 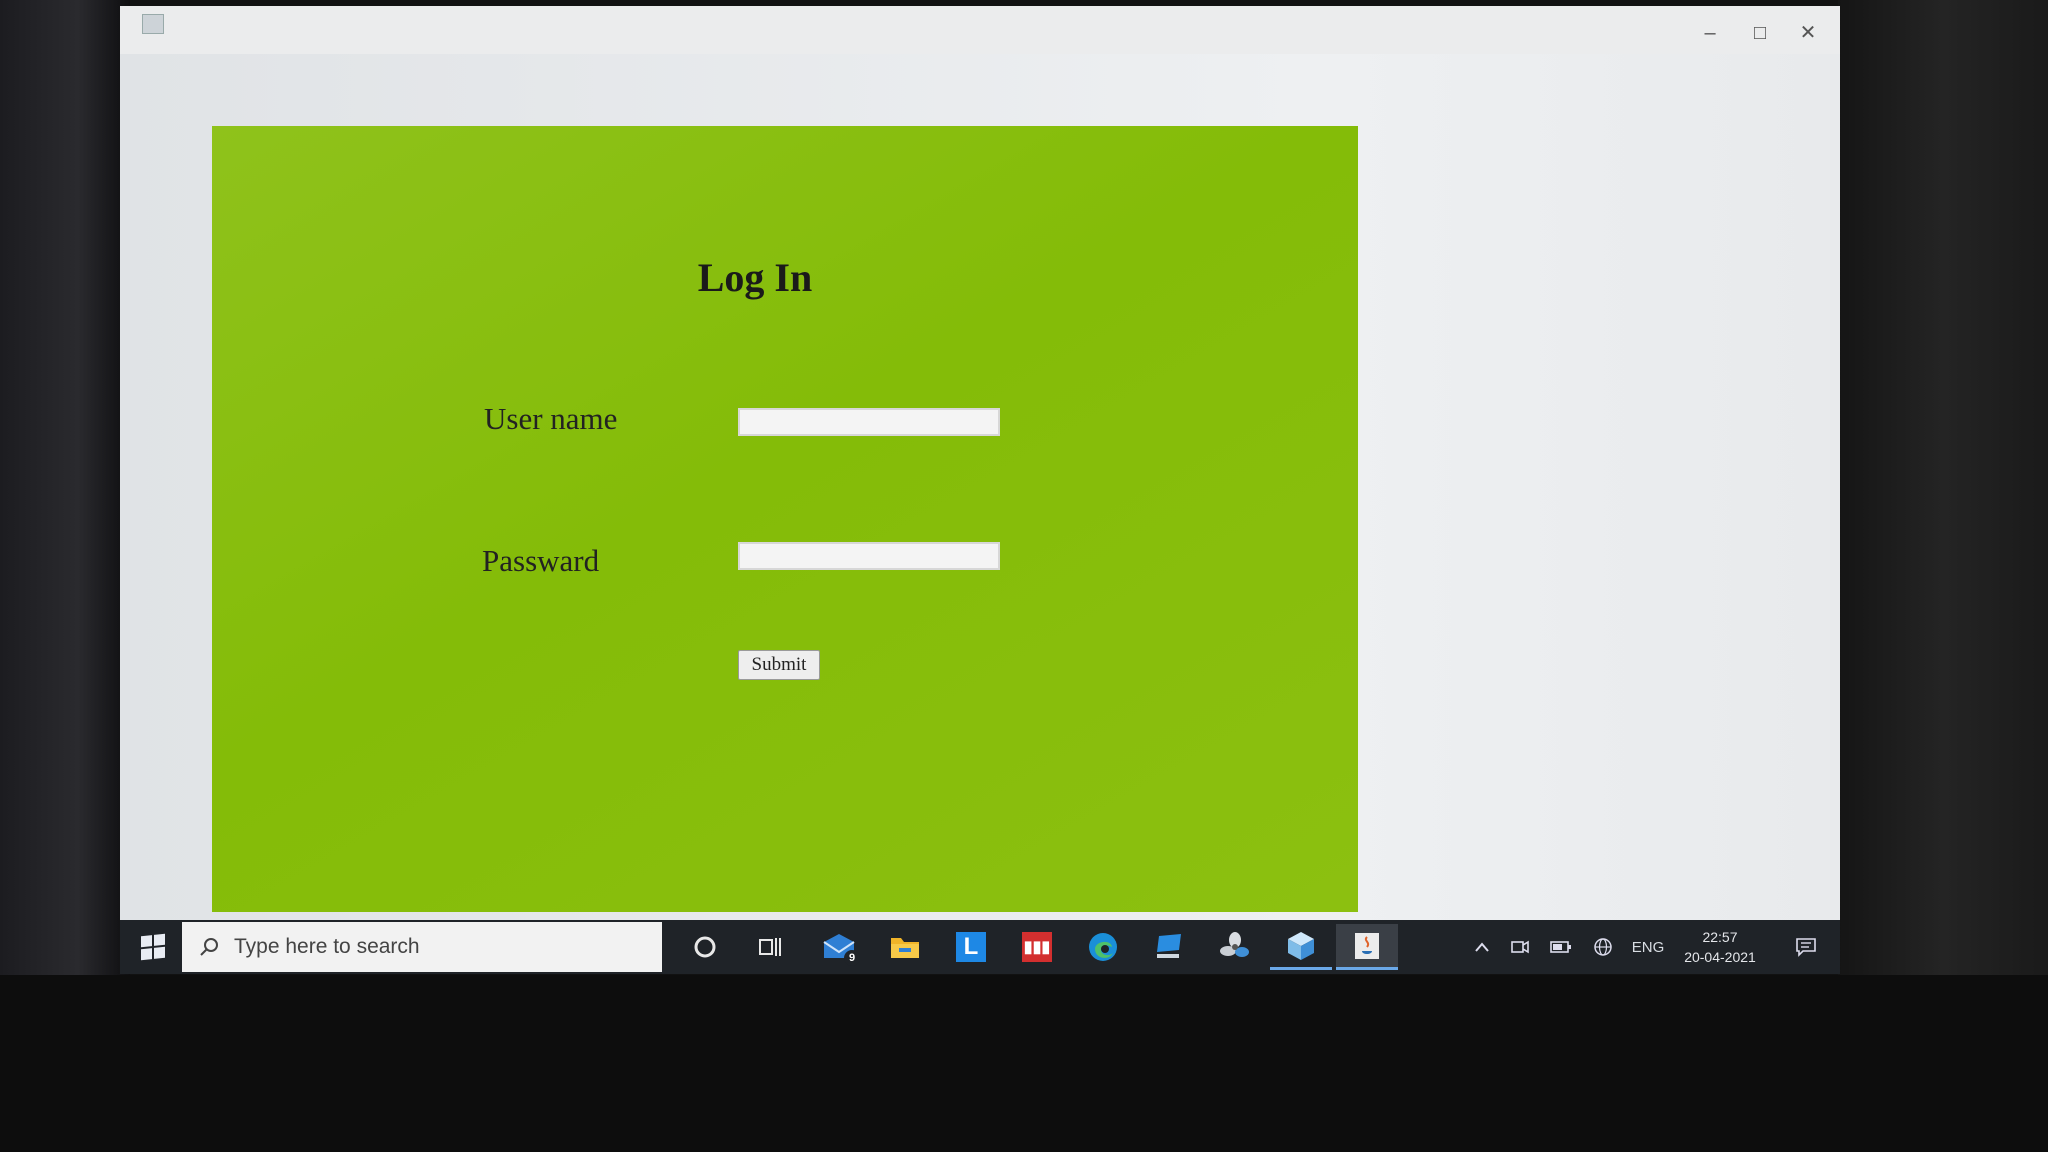 What do you see at coordinates (1710, 33) in the screenshot?
I see `minimize-button: –` at bounding box center [1710, 33].